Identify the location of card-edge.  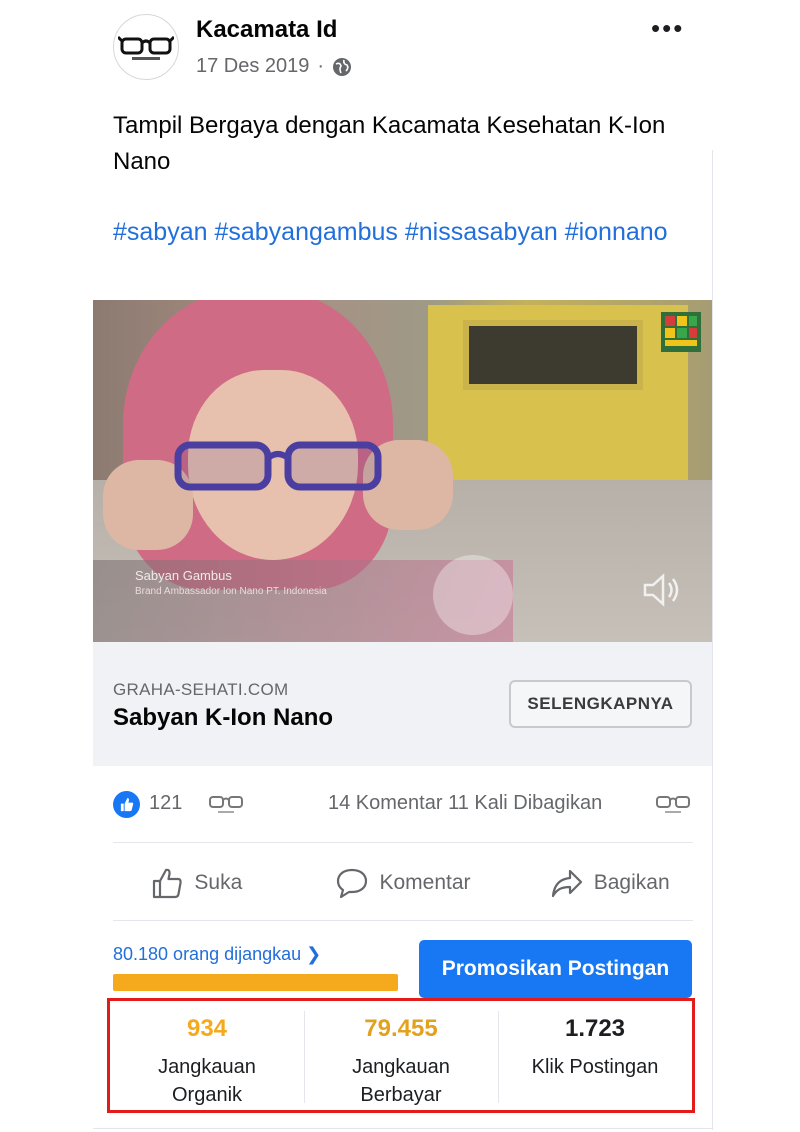
(714, 640).